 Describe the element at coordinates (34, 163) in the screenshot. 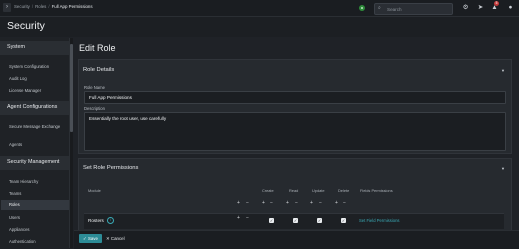

I see `sidebar-section-security-management: Security Management` at that location.